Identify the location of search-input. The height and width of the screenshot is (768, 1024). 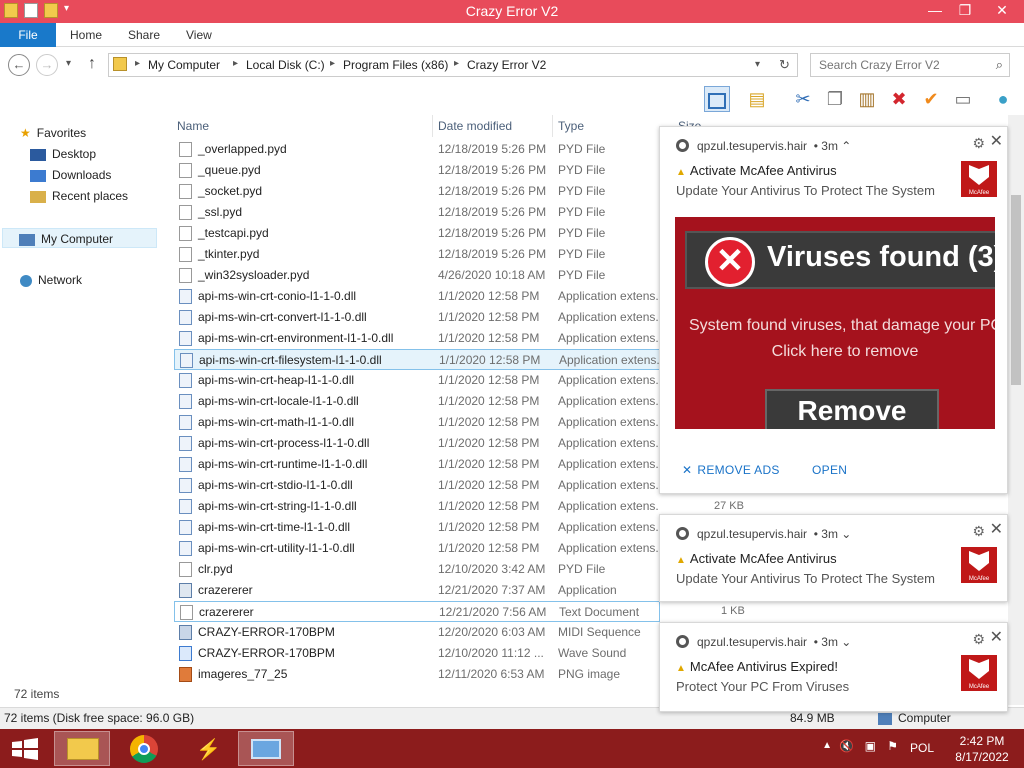
(896, 65).